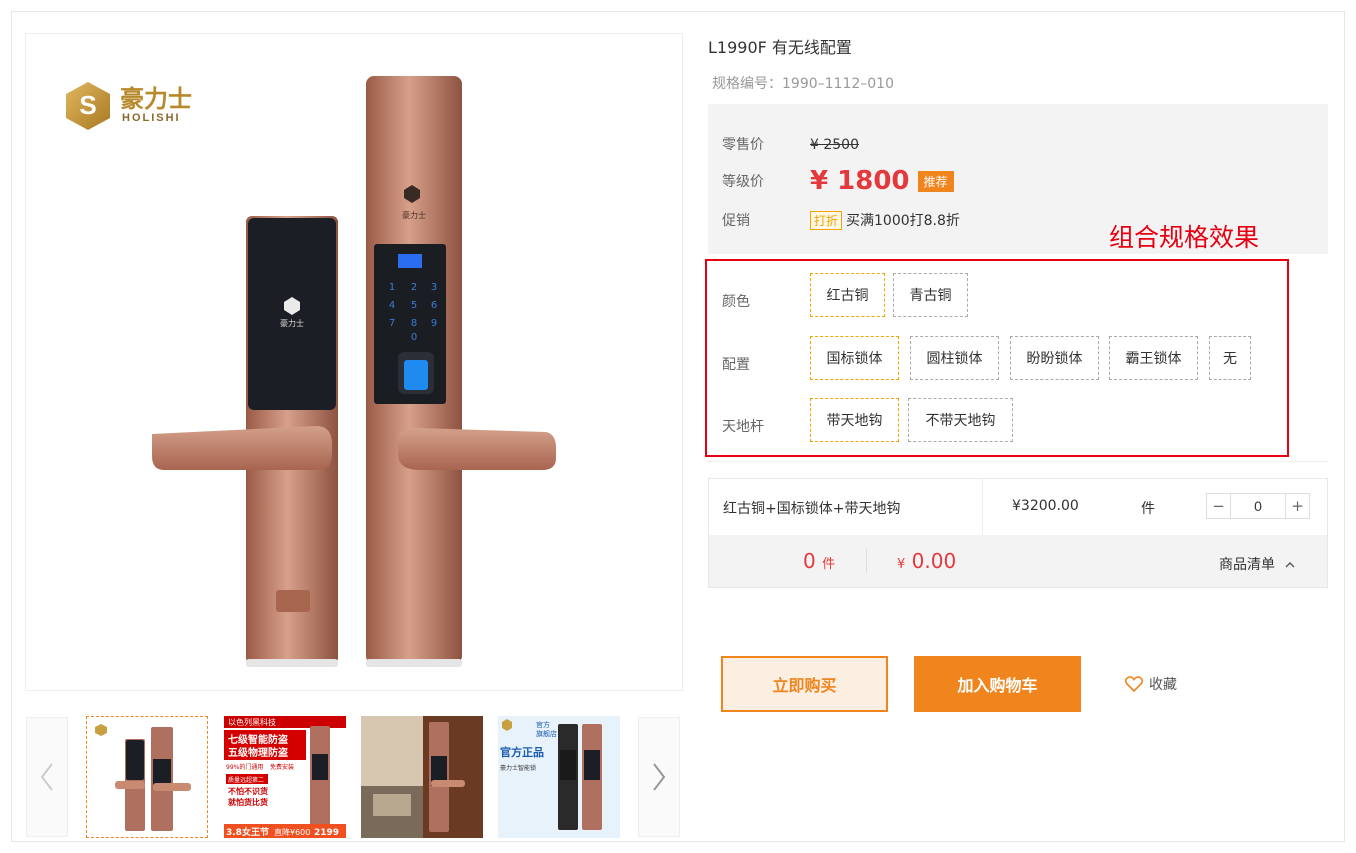 The image size is (1356, 853). I want to click on svg-text: 直降¥600, so click(292, 832).